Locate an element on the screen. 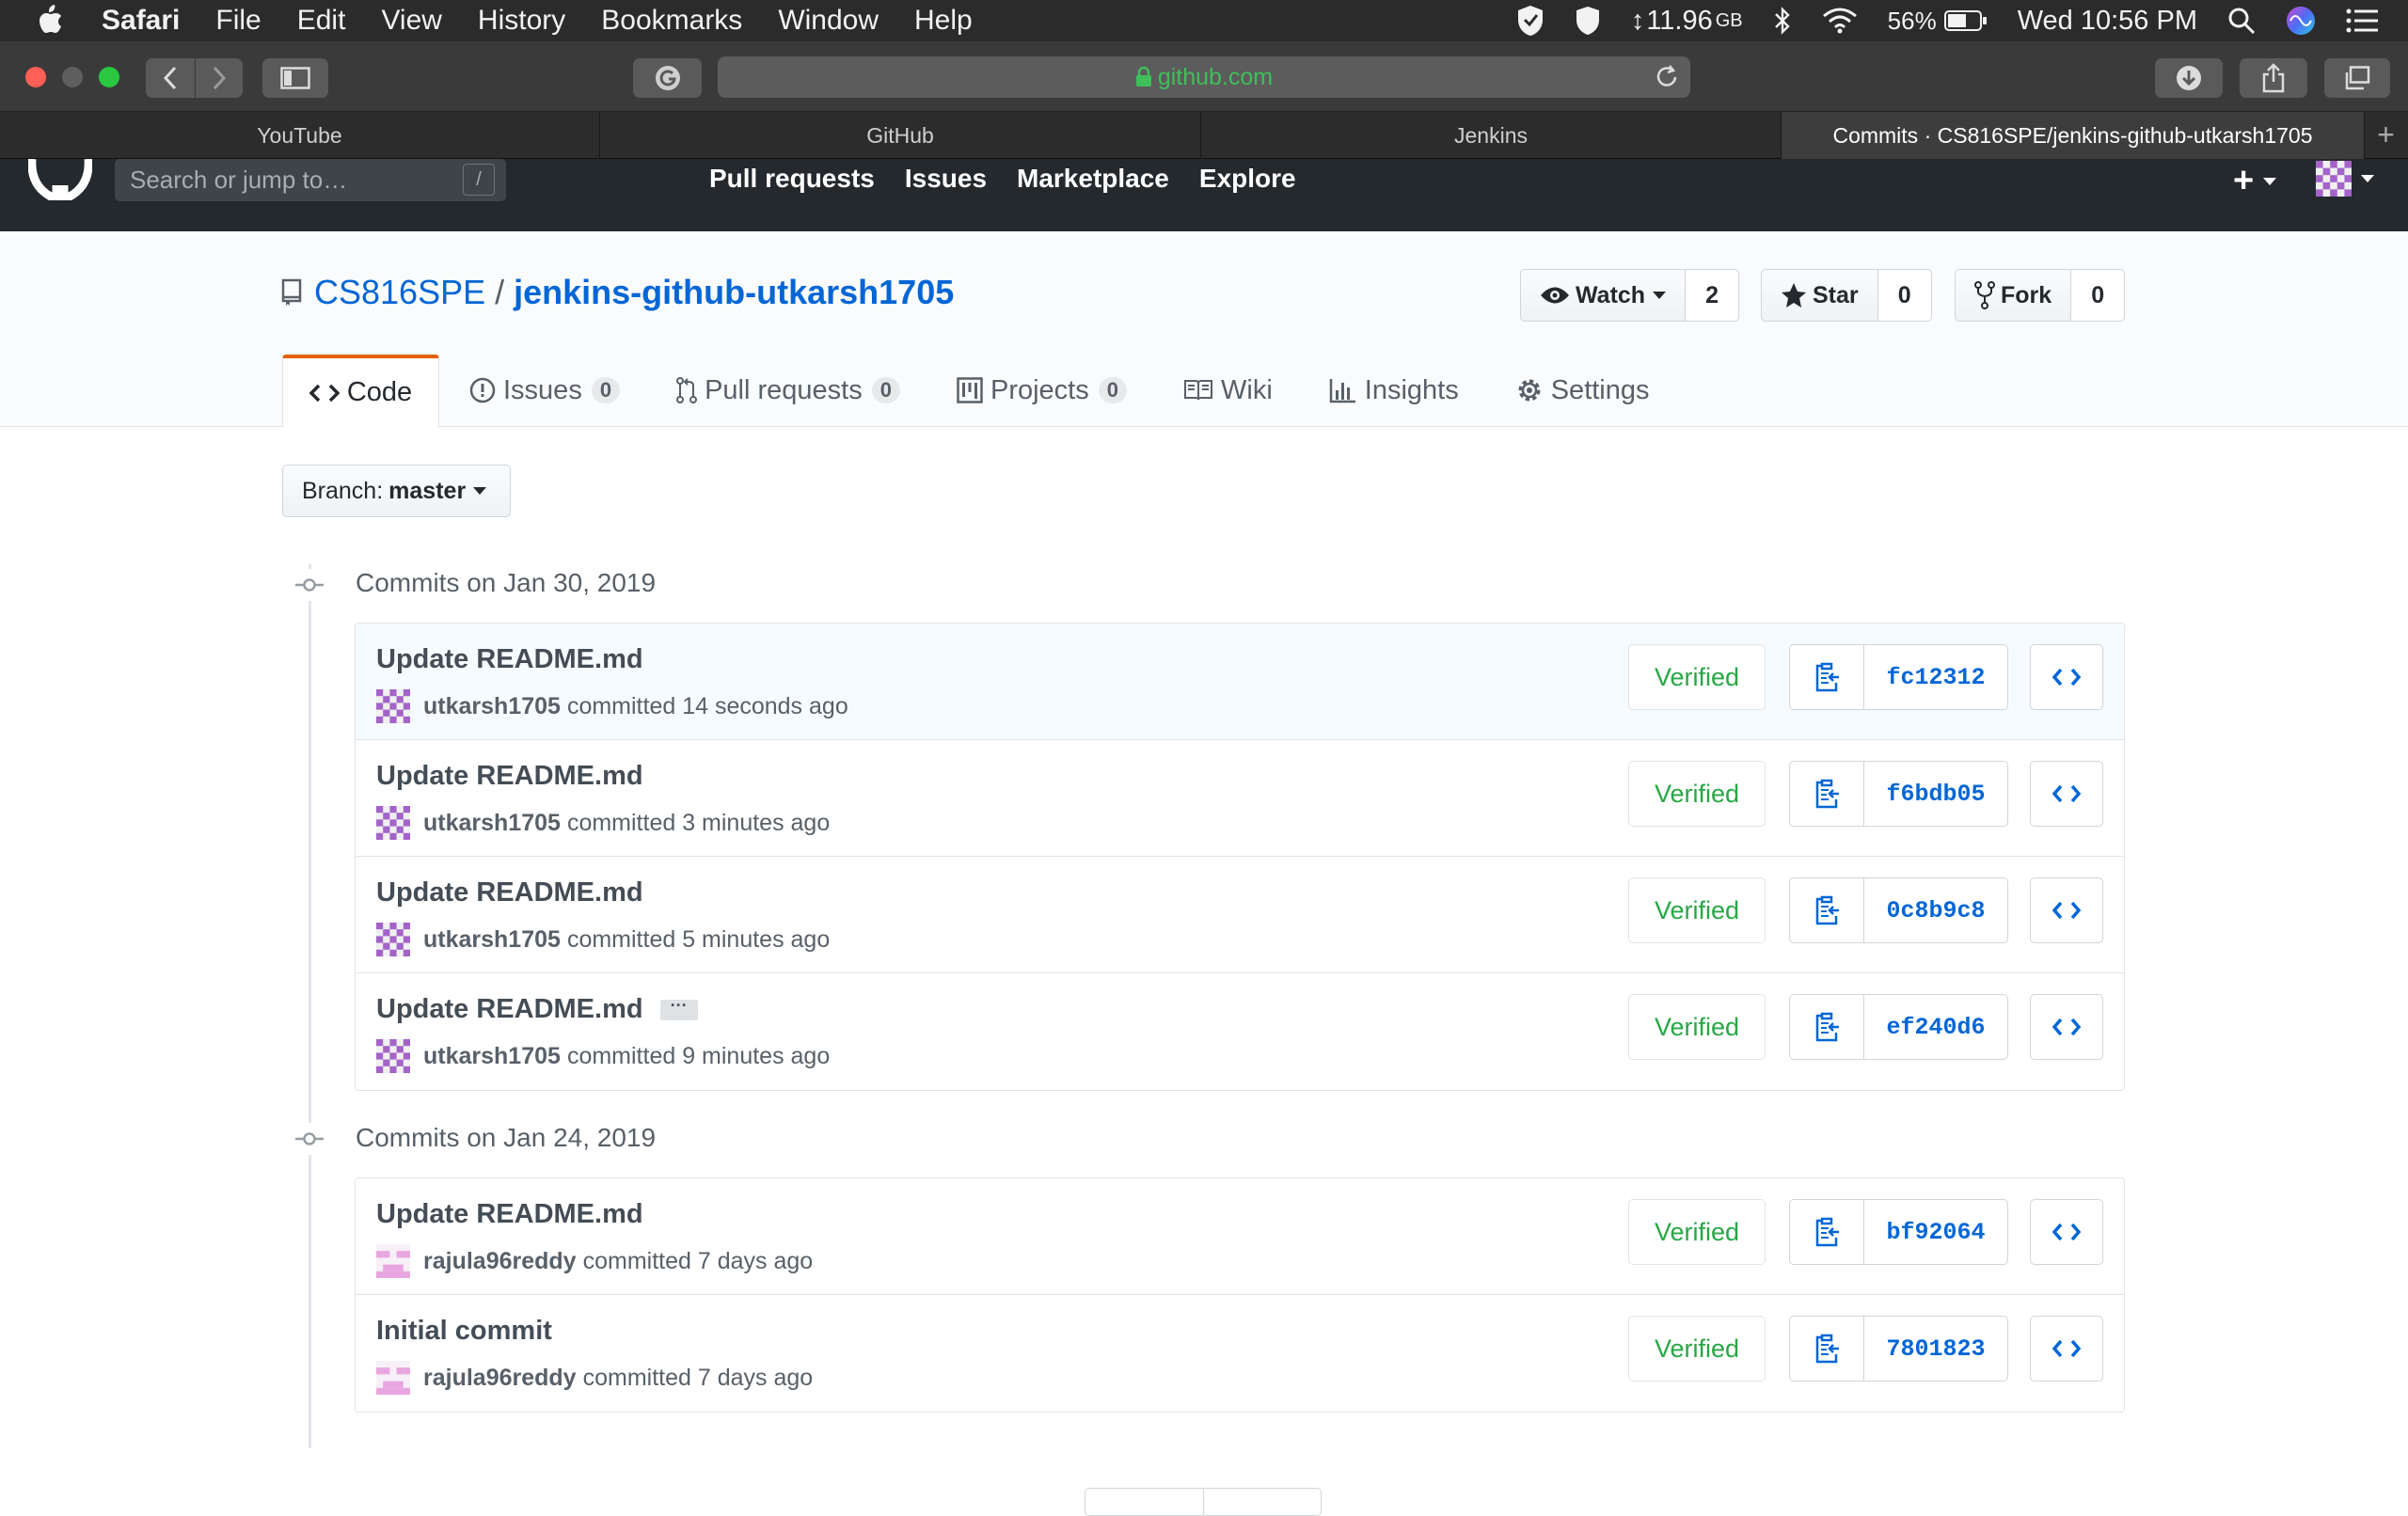 This screenshot has height=1516, width=2408. new-tab-button: + is located at coordinates (2386, 135).